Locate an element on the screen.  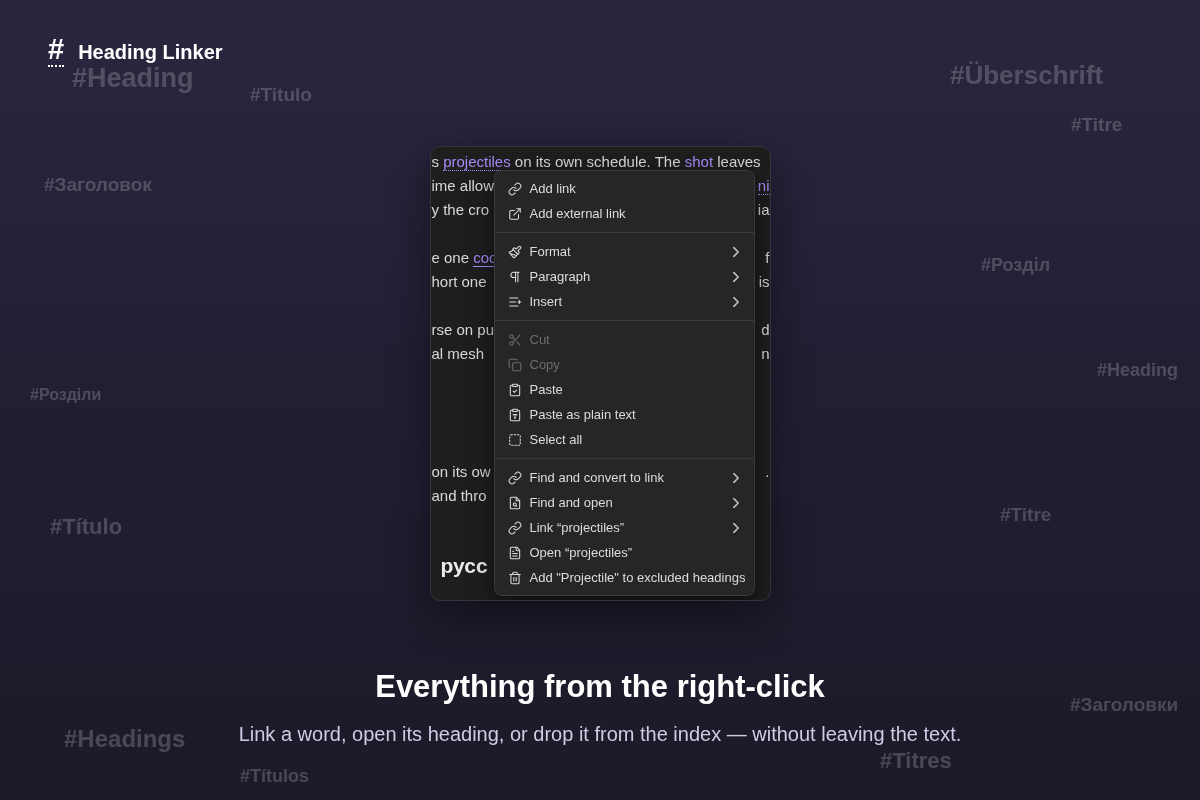
document-text: and thro is located at coordinates (459, 496).